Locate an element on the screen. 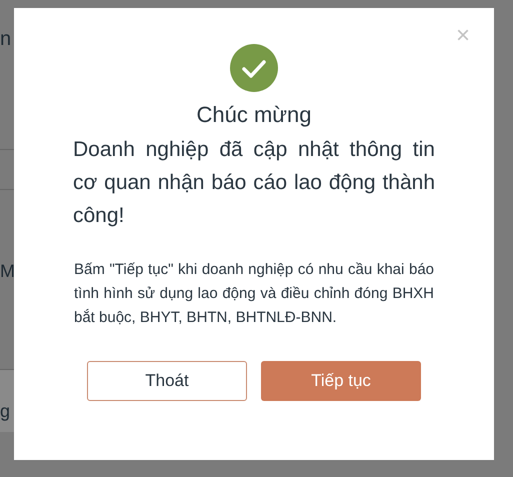 This screenshot has width=513, height=477. background-text: M is located at coordinates (7, 271).